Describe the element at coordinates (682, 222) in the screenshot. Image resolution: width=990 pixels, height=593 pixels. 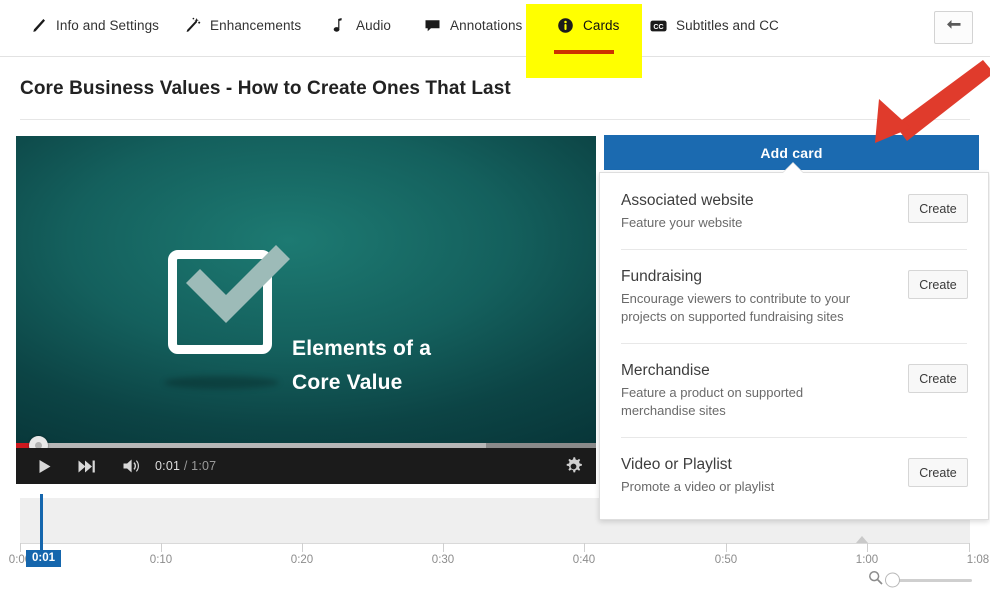
I see `card-type-description: Feature your website` at that location.